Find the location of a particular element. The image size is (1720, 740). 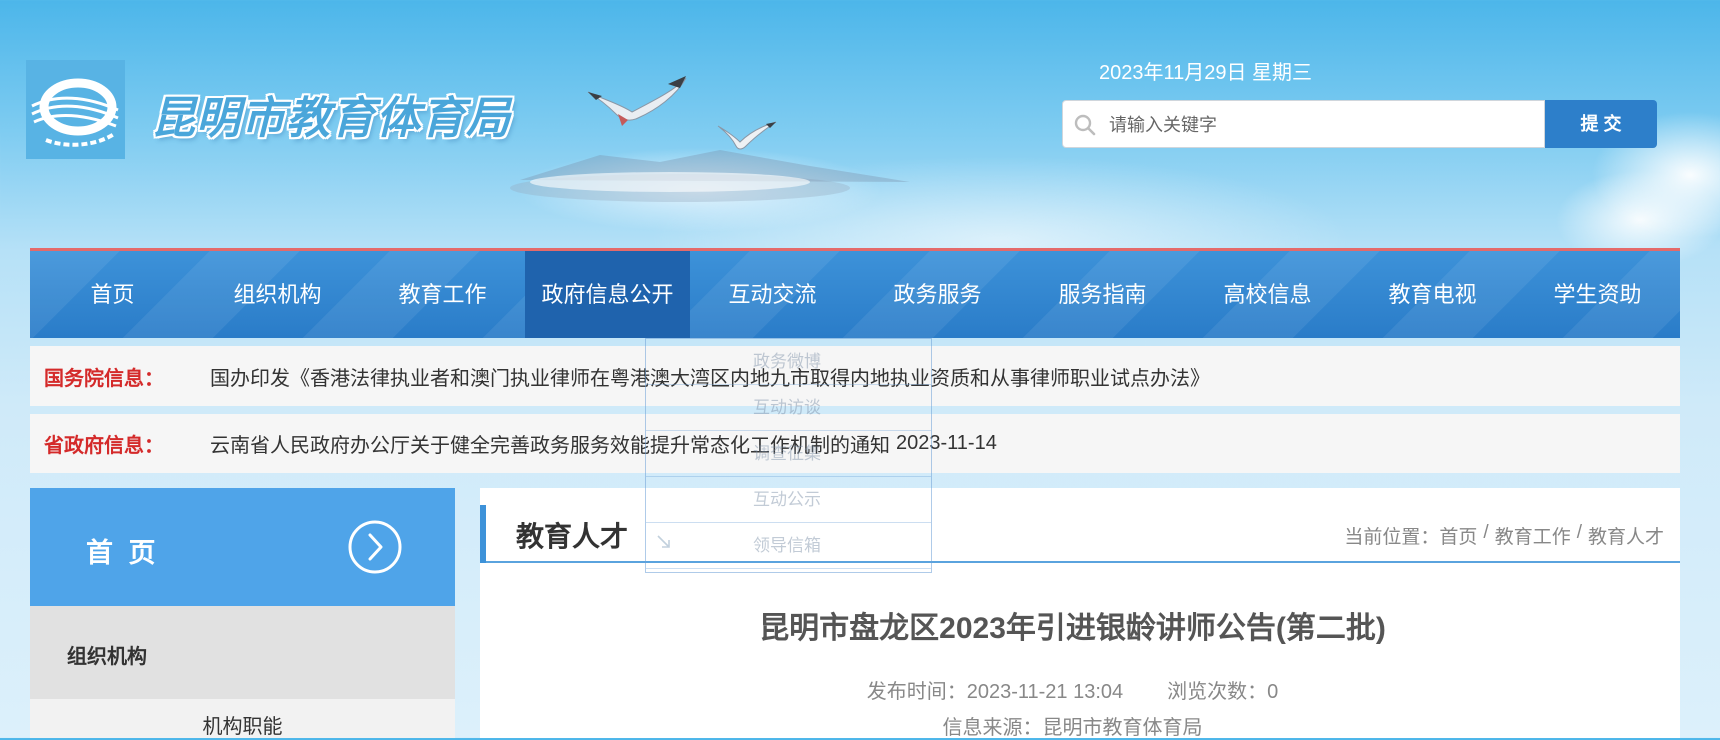

publish-label: 发布时间： is located at coordinates (916, 692).